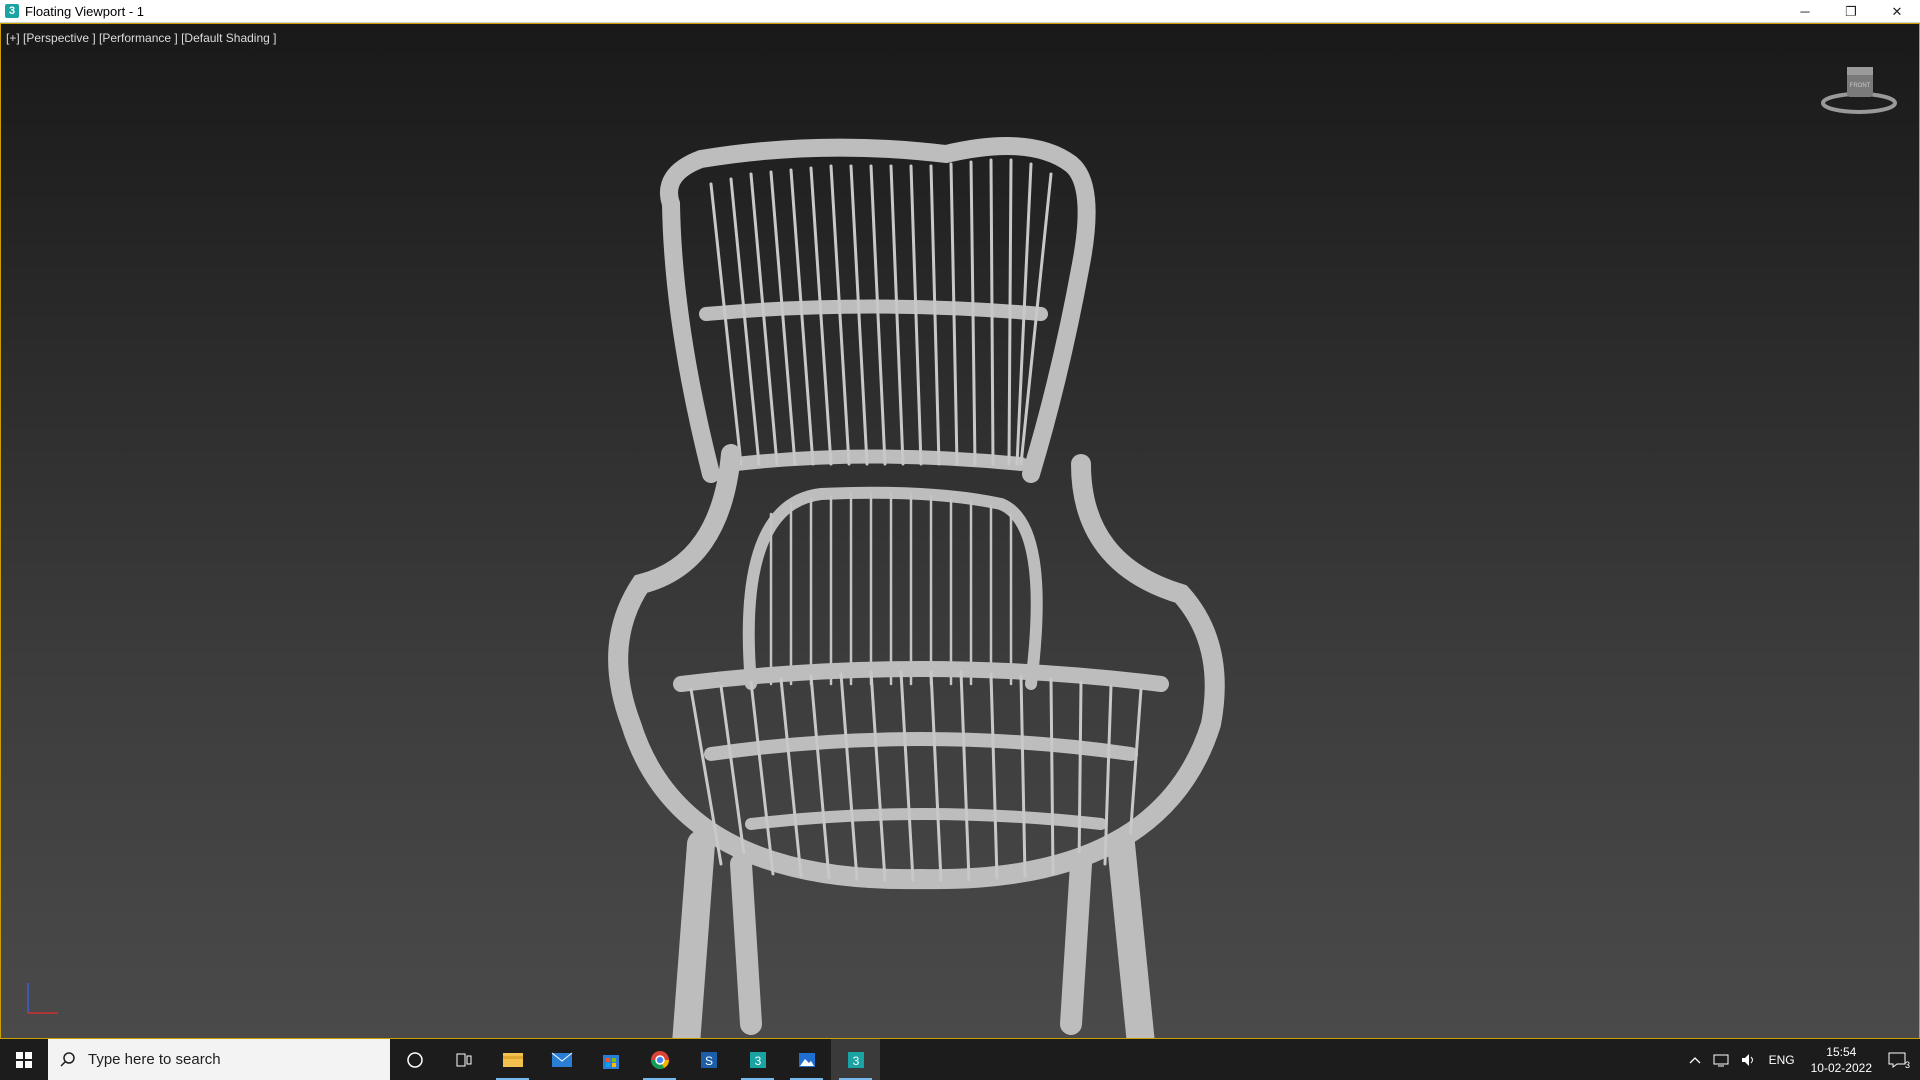 This screenshot has height=1080, width=1920. Describe the element at coordinates (512, 1059) in the screenshot. I see `file-explorer-icon` at that location.